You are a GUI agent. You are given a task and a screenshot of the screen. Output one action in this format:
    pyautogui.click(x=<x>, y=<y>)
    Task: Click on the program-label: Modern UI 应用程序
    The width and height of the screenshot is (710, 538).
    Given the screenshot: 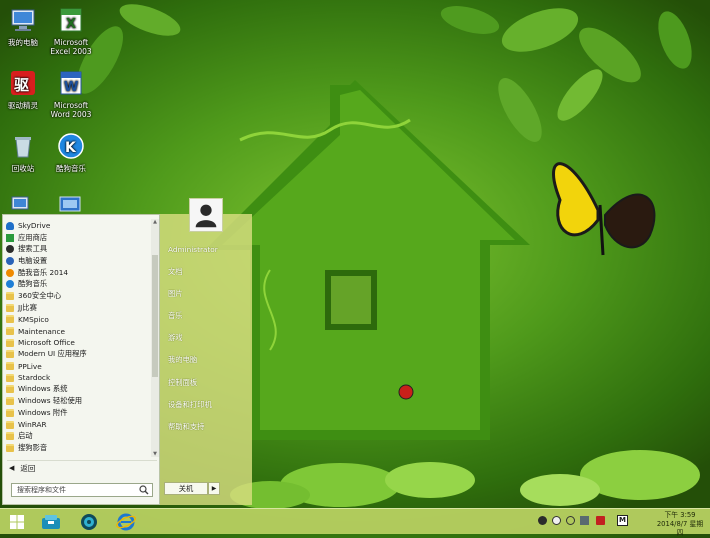 What is the action you would take?
    pyautogui.click(x=52, y=354)
    